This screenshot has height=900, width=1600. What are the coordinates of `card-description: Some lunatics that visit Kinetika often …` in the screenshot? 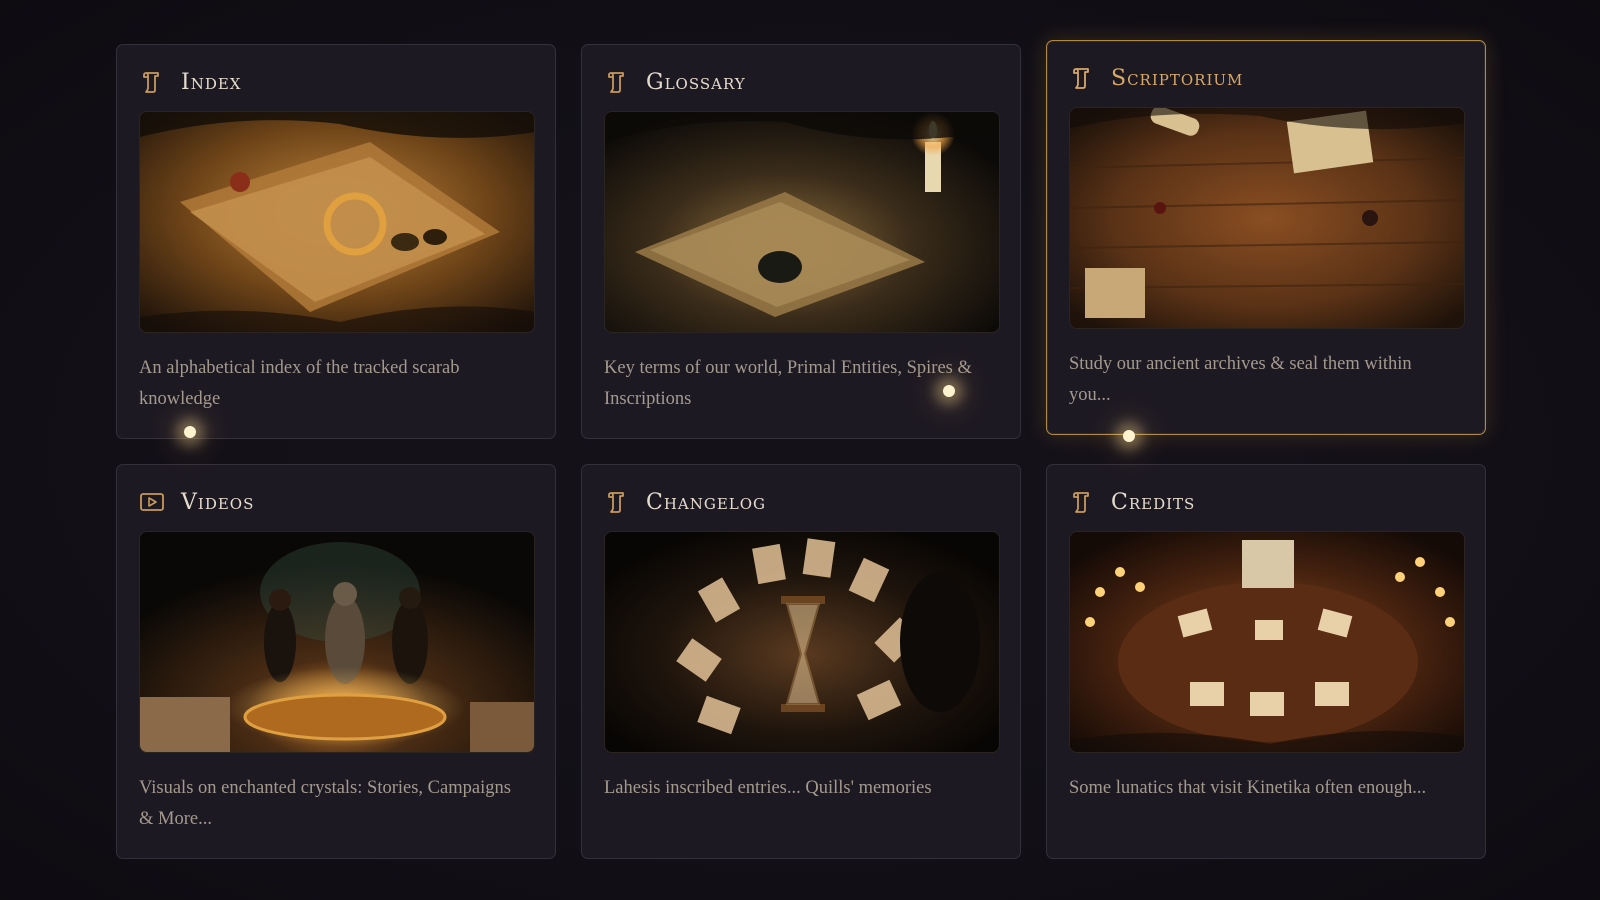 It's located at (1248, 788).